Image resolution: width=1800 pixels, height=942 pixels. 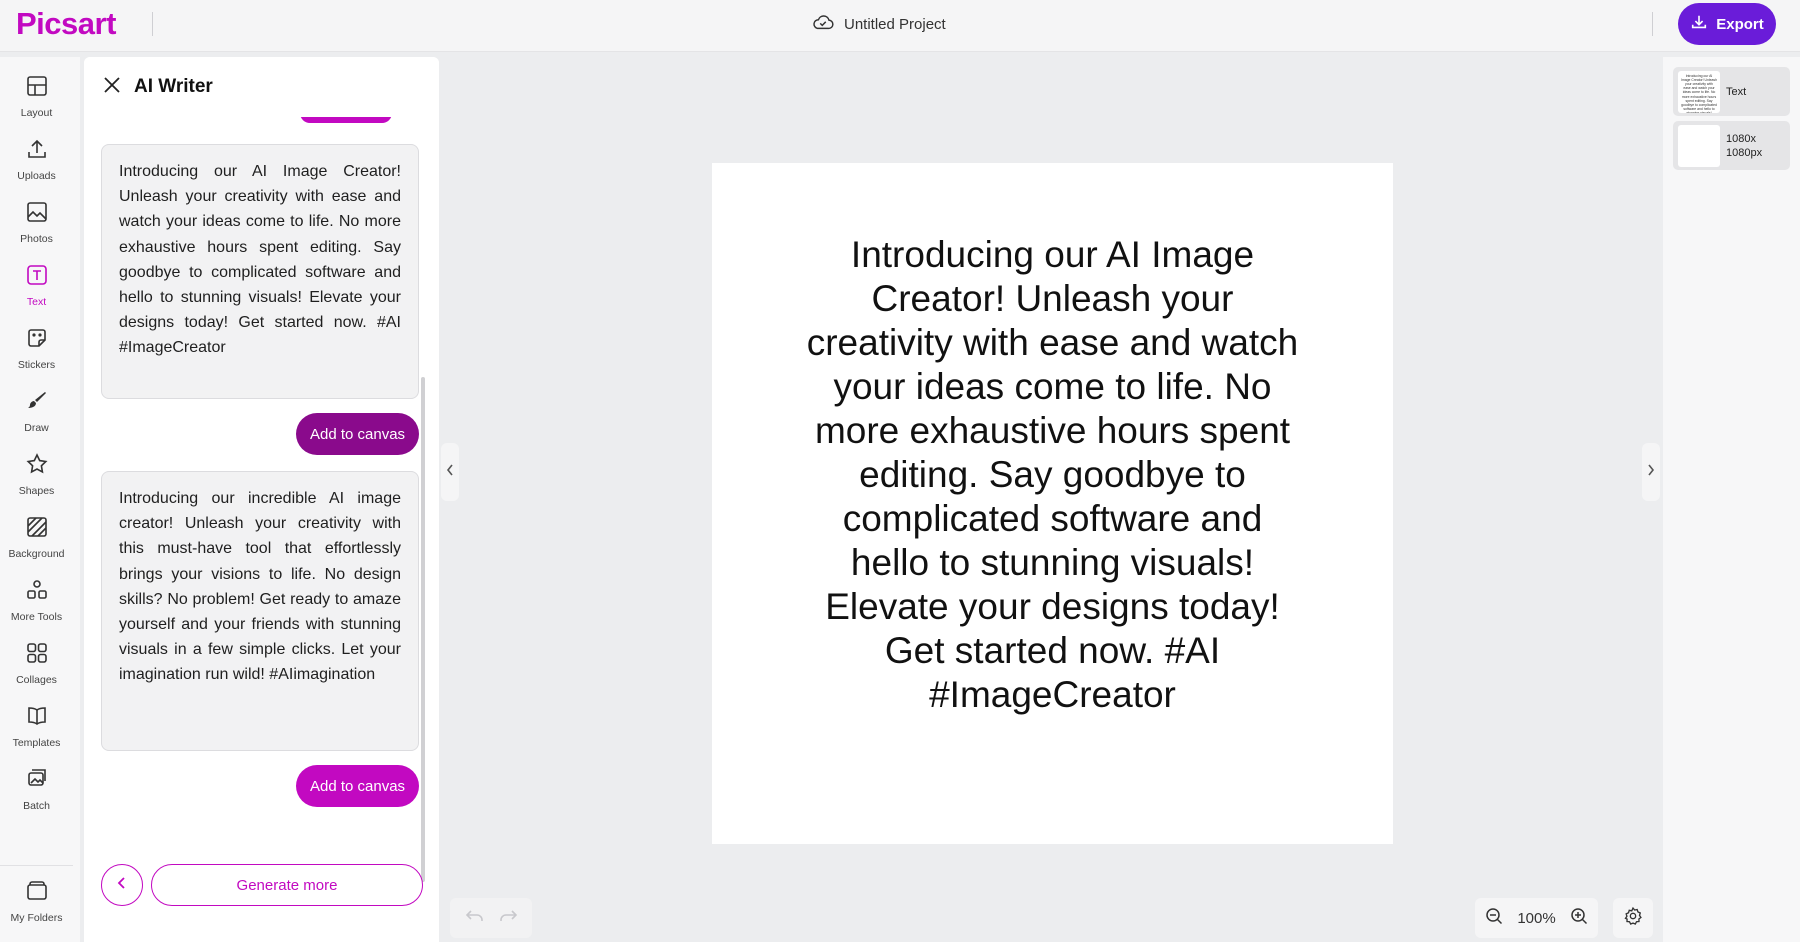 I want to click on rail-item-layout: Layout, so click(x=36, y=104).